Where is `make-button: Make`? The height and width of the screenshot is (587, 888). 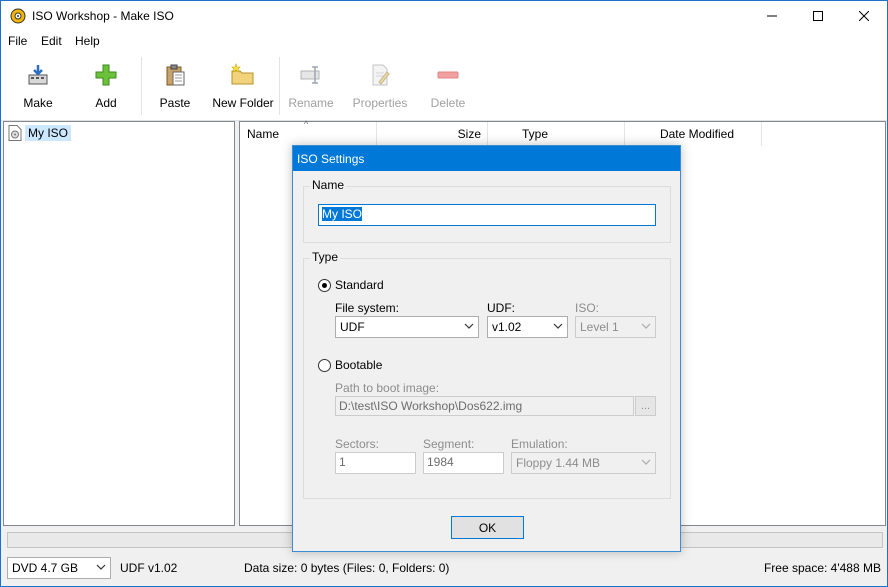 make-button: Make is located at coordinates (38, 86).